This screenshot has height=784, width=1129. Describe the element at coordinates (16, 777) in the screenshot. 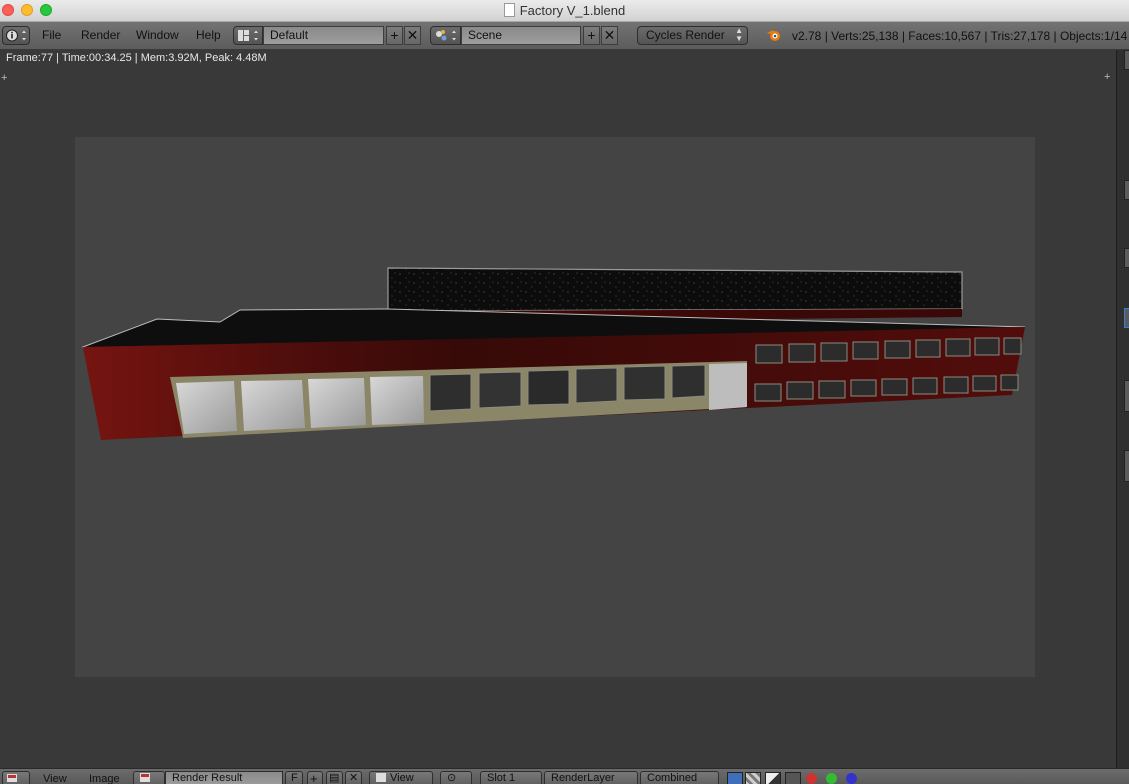

I see `editor-type-image-icon` at that location.